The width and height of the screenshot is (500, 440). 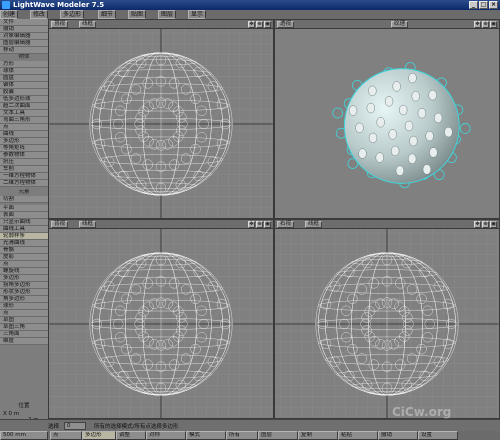 What do you see at coordinates (9, 14) in the screenshot?
I see `tab-create: 创建` at bounding box center [9, 14].